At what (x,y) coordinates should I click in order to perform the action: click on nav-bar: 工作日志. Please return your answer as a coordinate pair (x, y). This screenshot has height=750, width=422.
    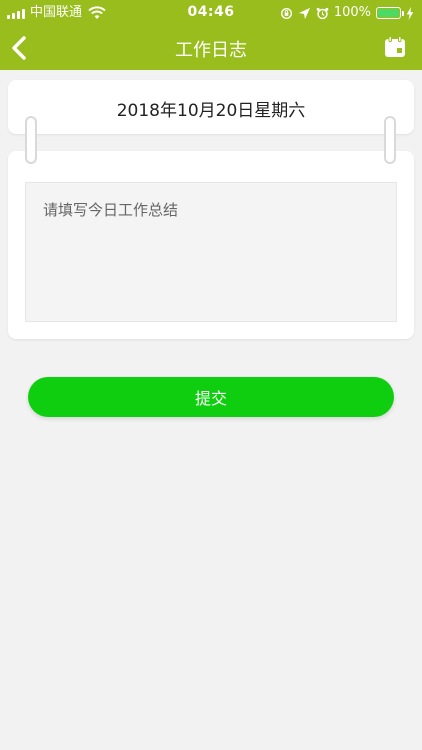
    Looking at the image, I should click on (211, 48).